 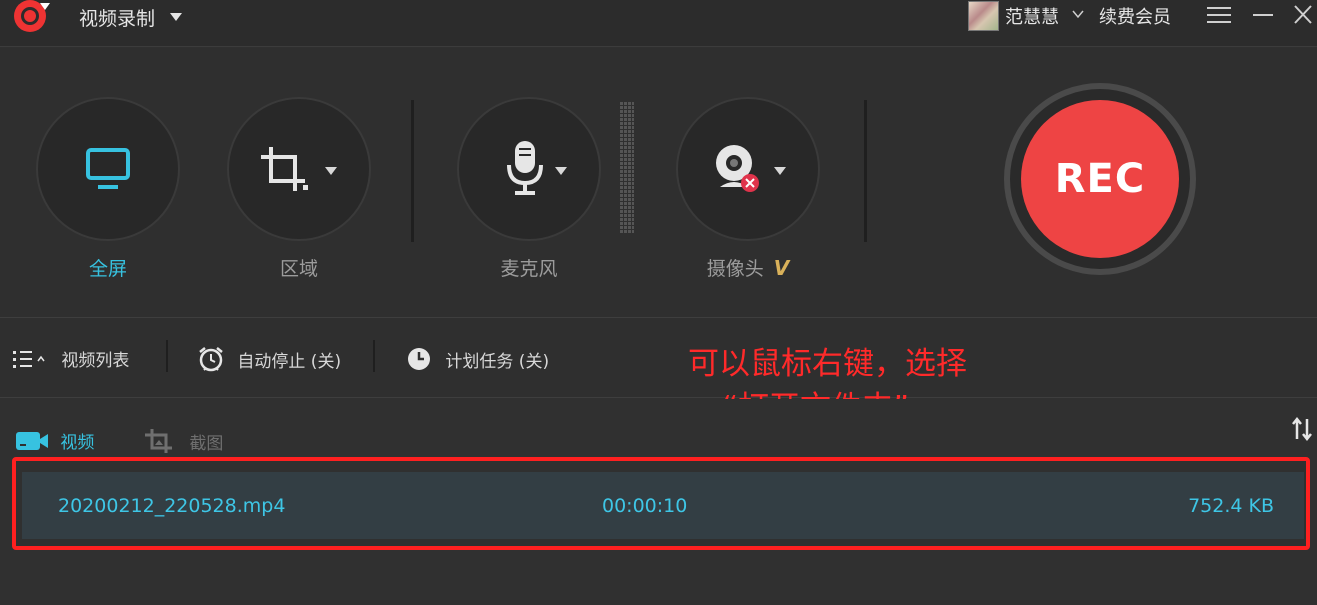 I want to click on camera-label: 摄像头 V, so click(x=748, y=267).